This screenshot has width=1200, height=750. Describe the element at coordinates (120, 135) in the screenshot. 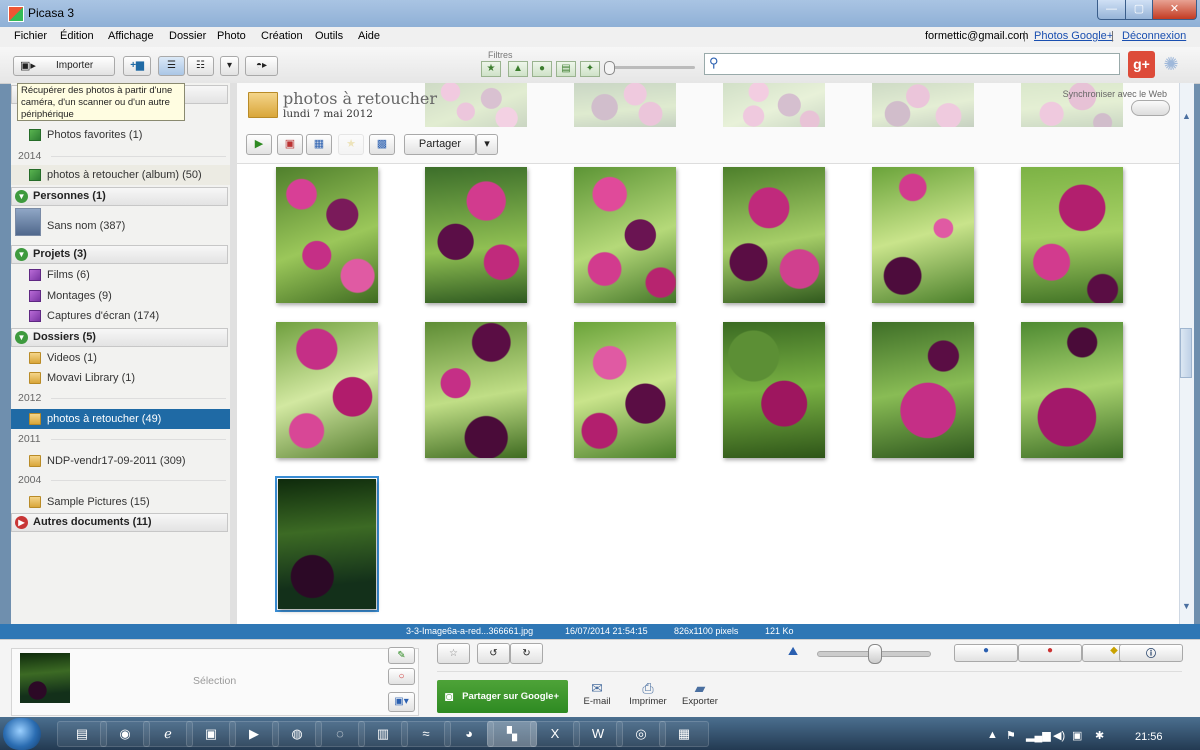

I see `sidebar-item-favorites: Photos favorites (1)` at that location.